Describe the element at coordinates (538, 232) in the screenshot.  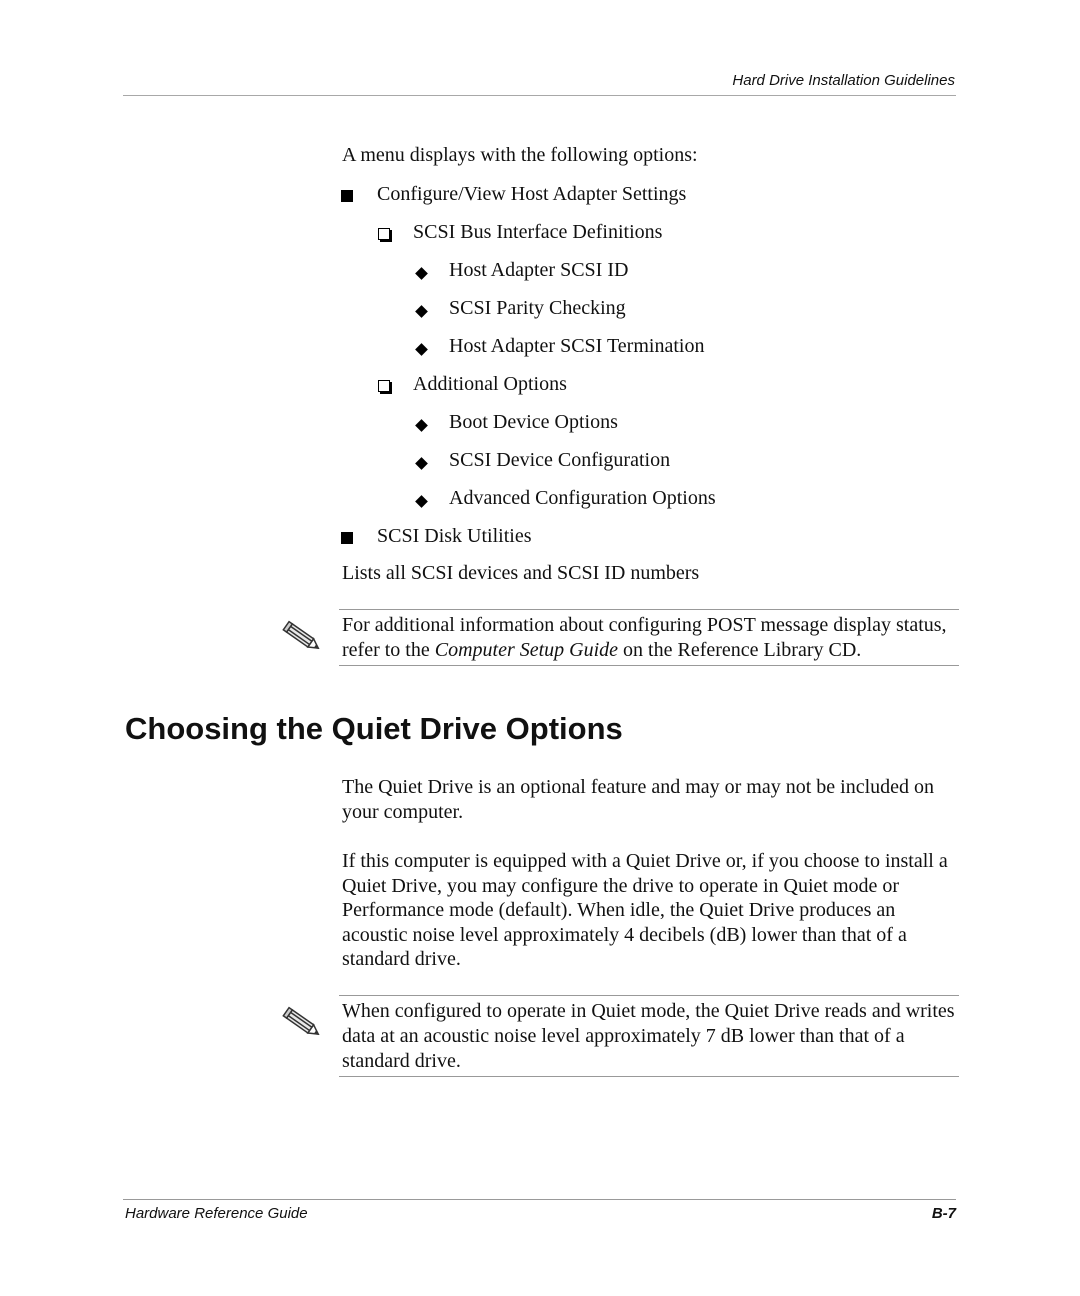
I see `menu-option-item: SCSI Bus Interface Definitions` at that location.